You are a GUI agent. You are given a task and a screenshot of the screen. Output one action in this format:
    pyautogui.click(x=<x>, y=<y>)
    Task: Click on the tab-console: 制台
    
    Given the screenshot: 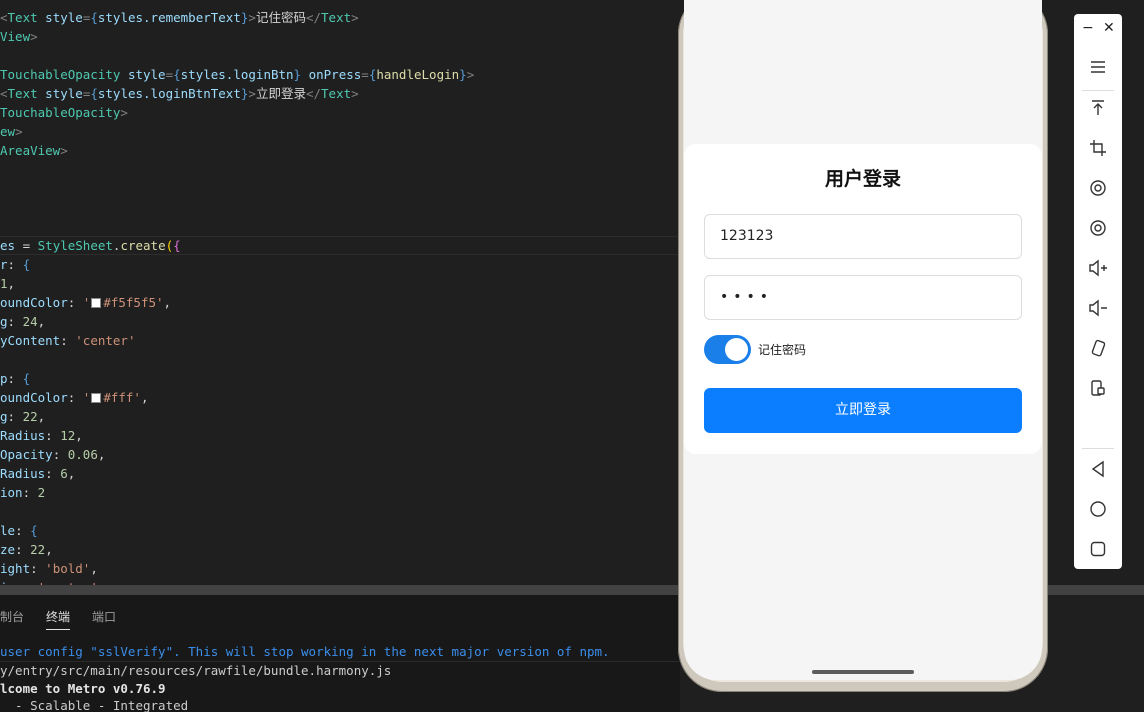 What is the action you would take?
    pyautogui.click(x=12, y=616)
    